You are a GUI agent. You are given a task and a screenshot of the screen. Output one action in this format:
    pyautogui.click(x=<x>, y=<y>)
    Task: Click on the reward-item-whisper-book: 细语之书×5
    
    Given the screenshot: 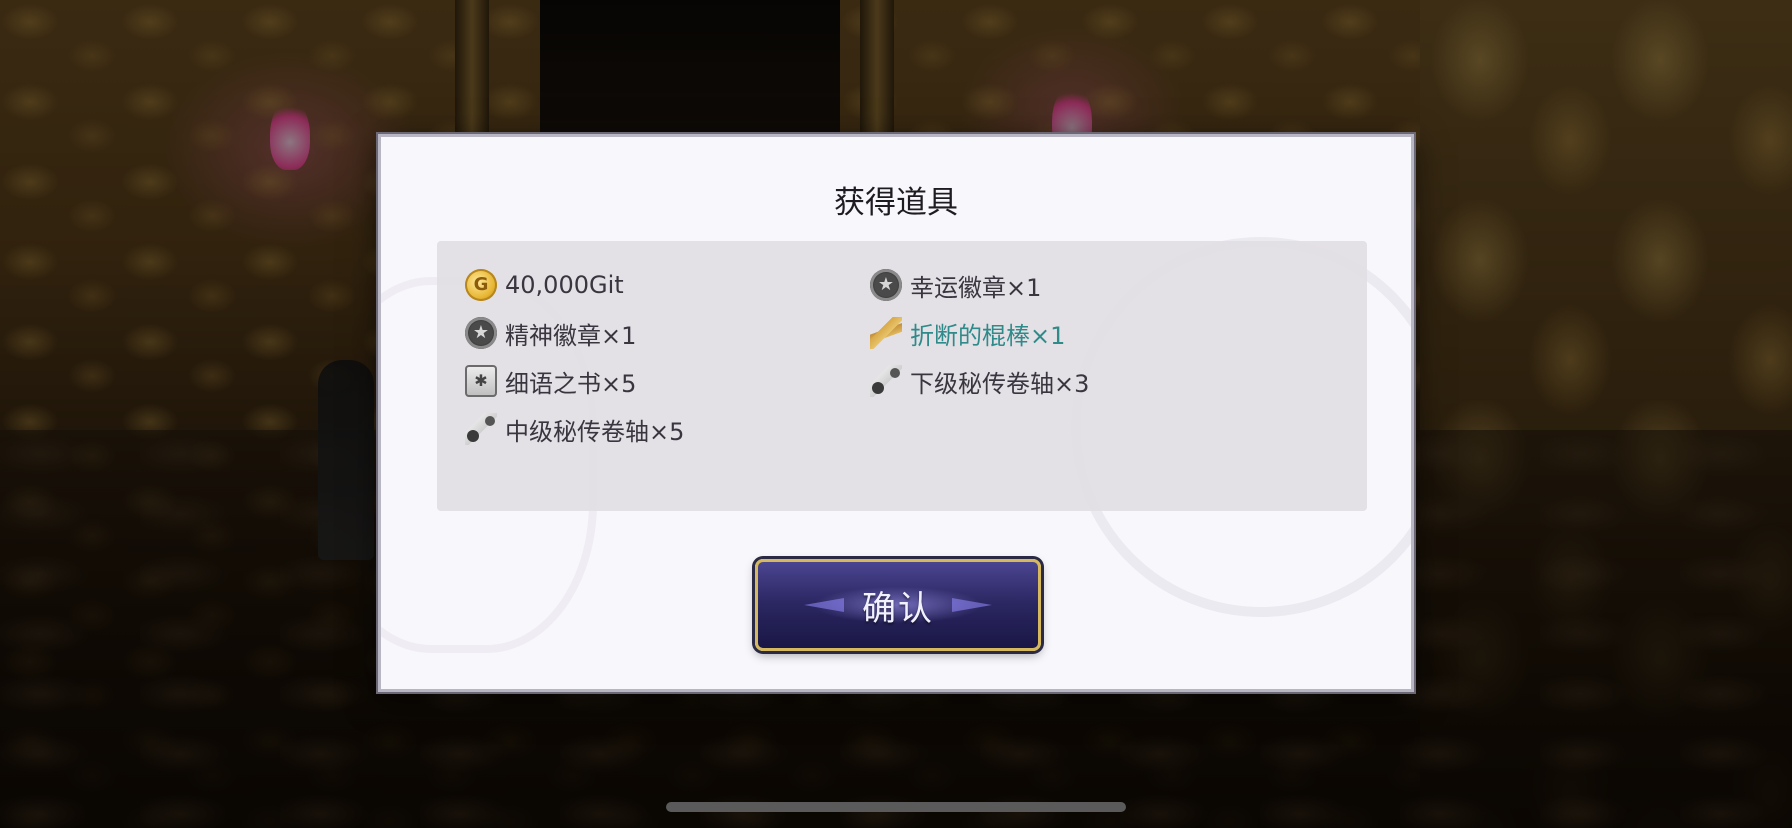 What is the action you would take?
    pyautogui.click(x=550, y=381)
    